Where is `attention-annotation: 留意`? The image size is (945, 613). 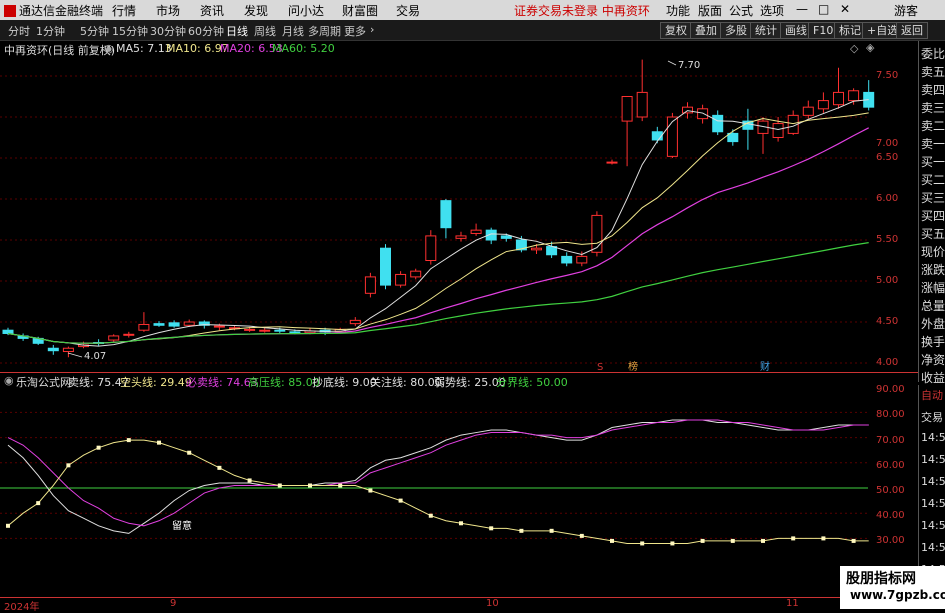
attention-annotation: 留意 is located at coordinates (182, 525).